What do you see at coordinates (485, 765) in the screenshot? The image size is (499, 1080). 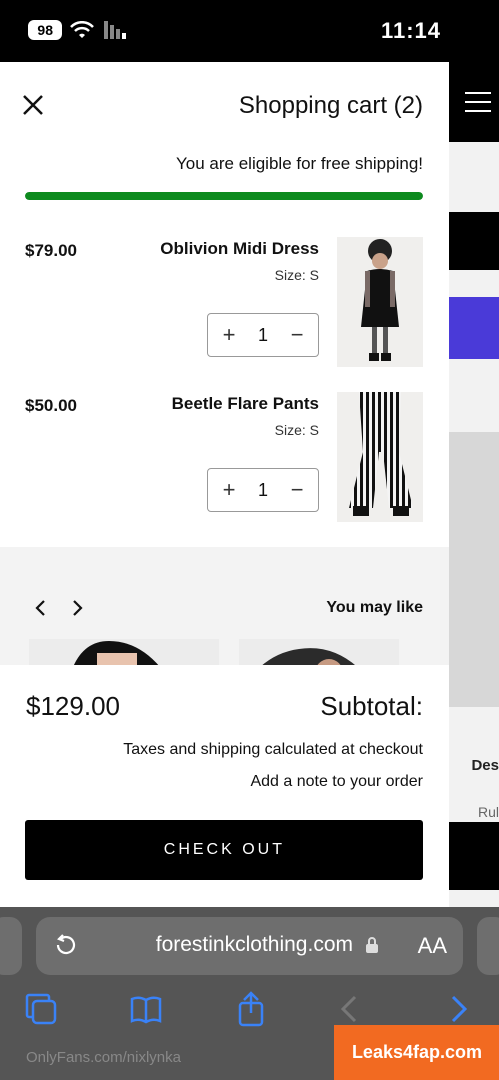 I see `site-desc-label: Des` at bounding box center [485, 765].